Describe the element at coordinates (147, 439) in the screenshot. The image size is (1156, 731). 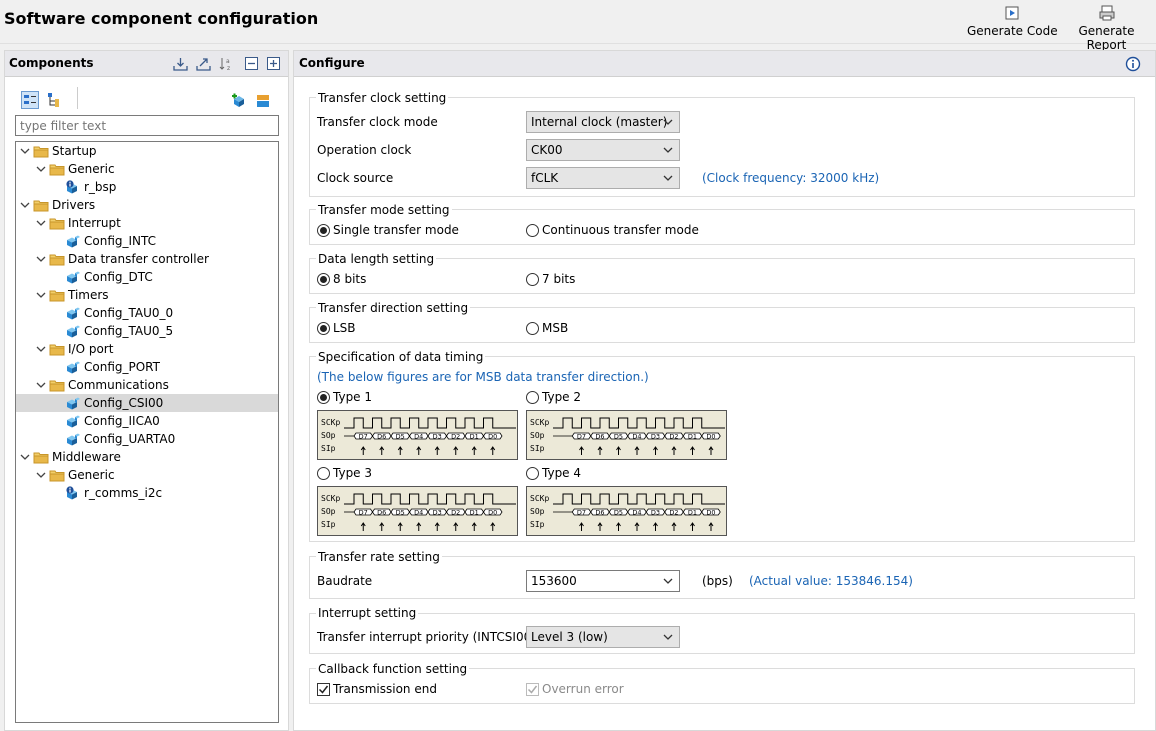
I see `tree-component: Config_UARTA0` at that location.